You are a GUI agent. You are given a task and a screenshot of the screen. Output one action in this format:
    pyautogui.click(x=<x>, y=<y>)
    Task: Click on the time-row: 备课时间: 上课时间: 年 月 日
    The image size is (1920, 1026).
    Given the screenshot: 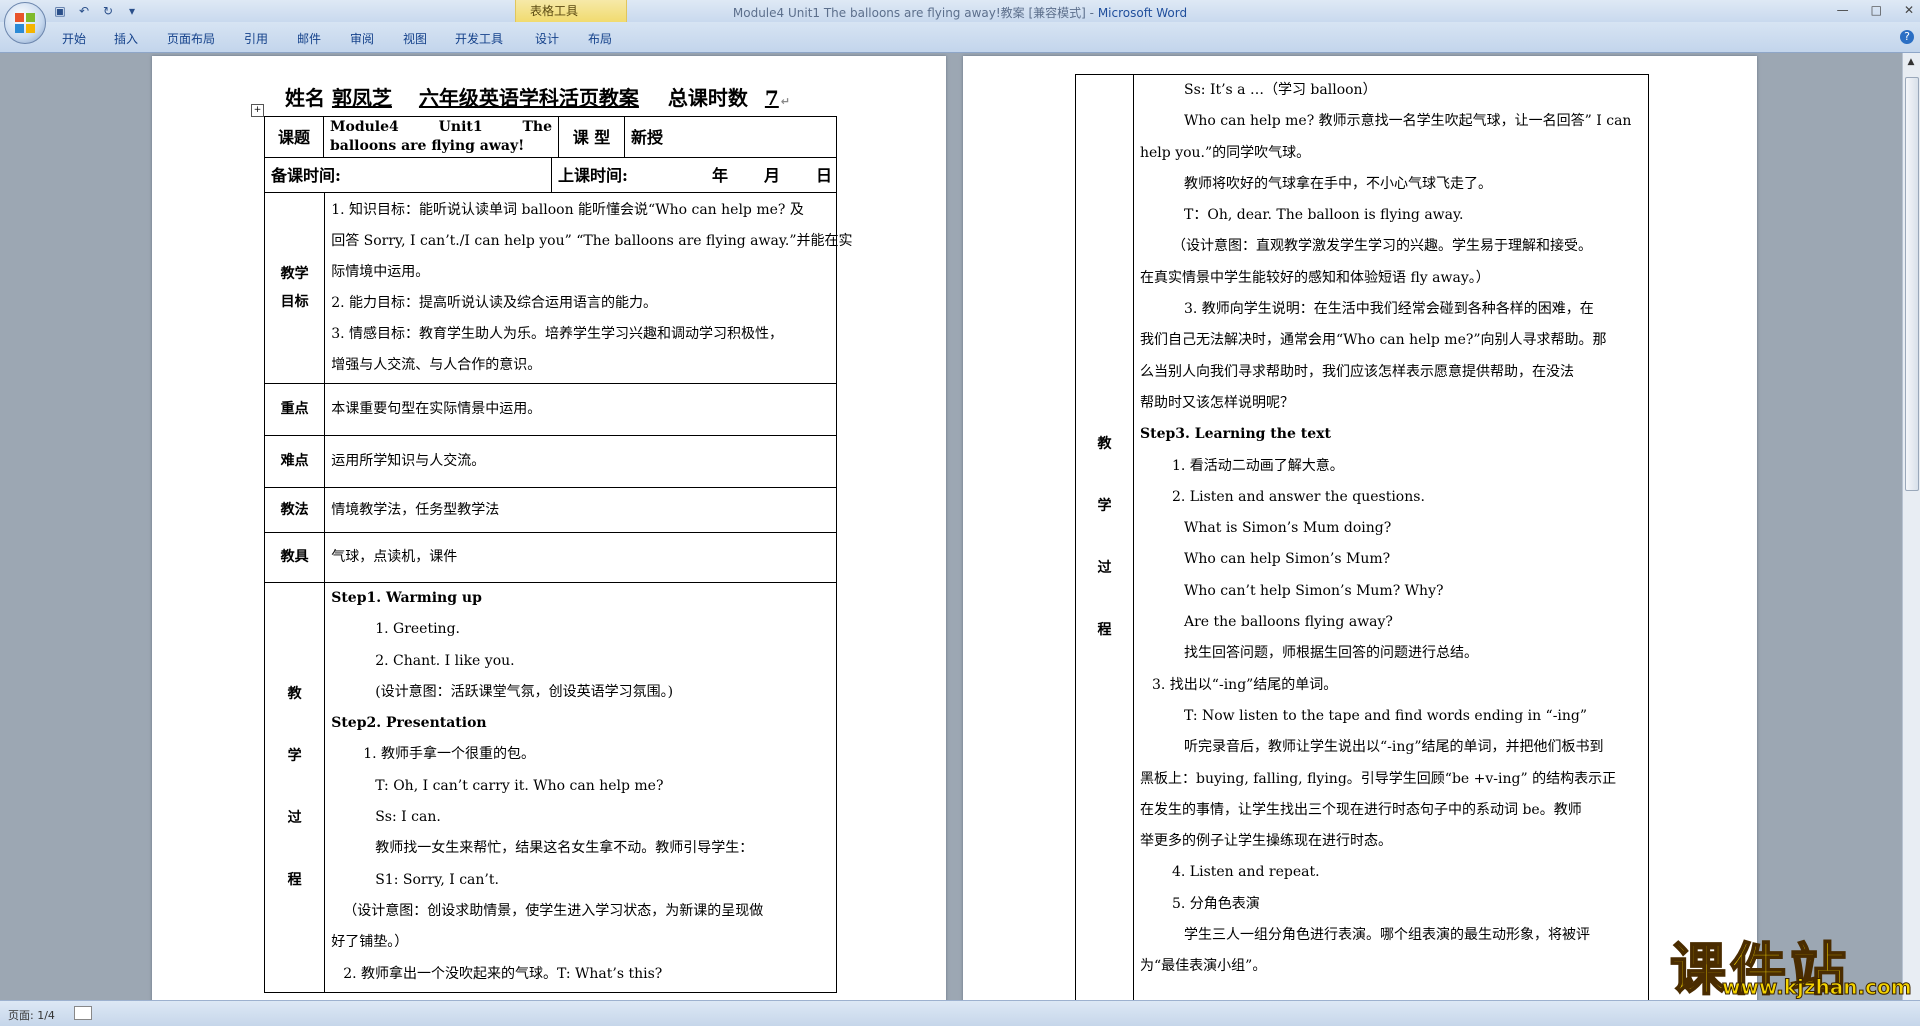 What is the action you would take?
    pyautogui.click(x=550, y=175)
    